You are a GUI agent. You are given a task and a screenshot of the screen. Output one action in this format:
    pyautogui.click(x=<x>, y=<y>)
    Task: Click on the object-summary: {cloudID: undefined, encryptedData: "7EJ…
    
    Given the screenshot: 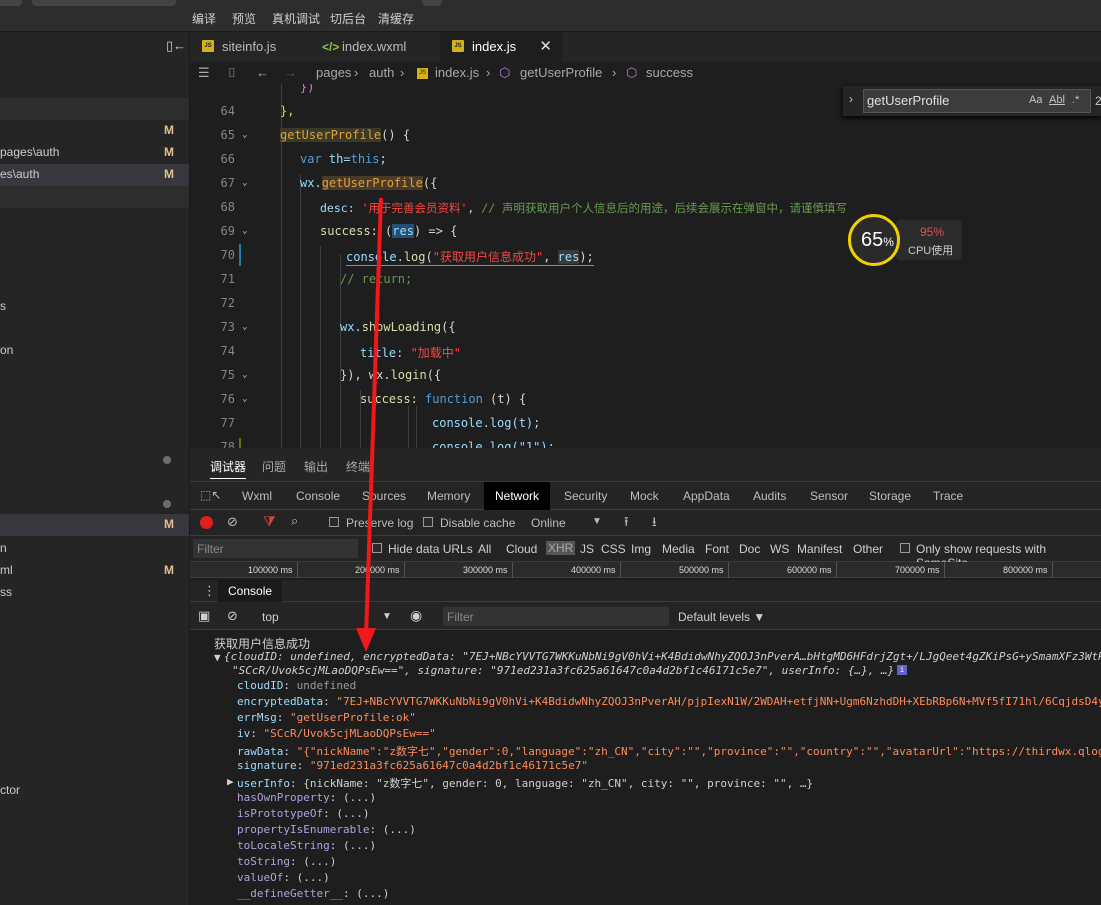 What is the action you would take?
    pyautogui.click(x=662, y=656)
    